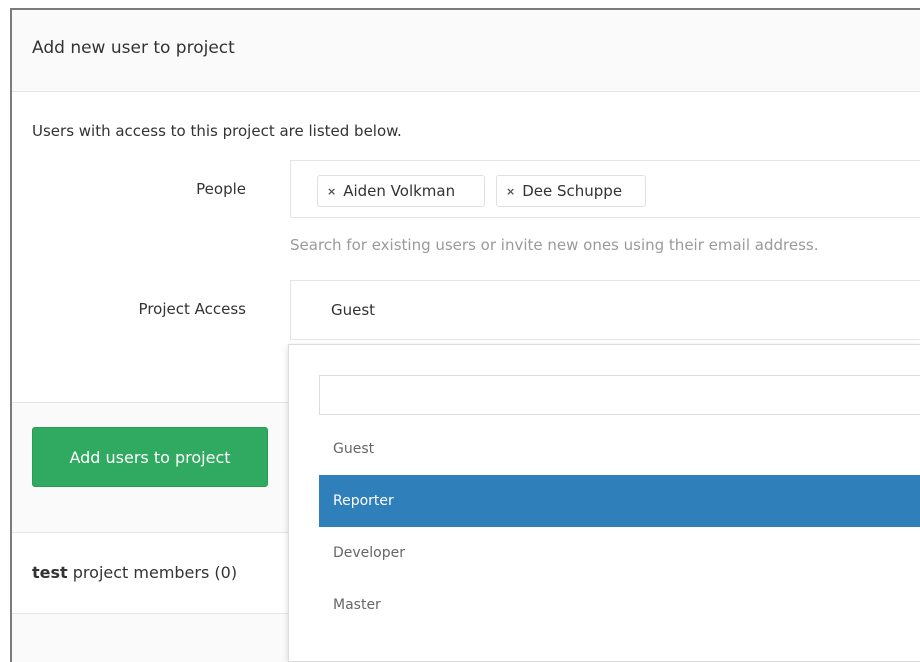  What do you see at coordinates (133, 48) in the screenshot?
I see `panel-title: Add new user to project` at bounding box center [133, 48].